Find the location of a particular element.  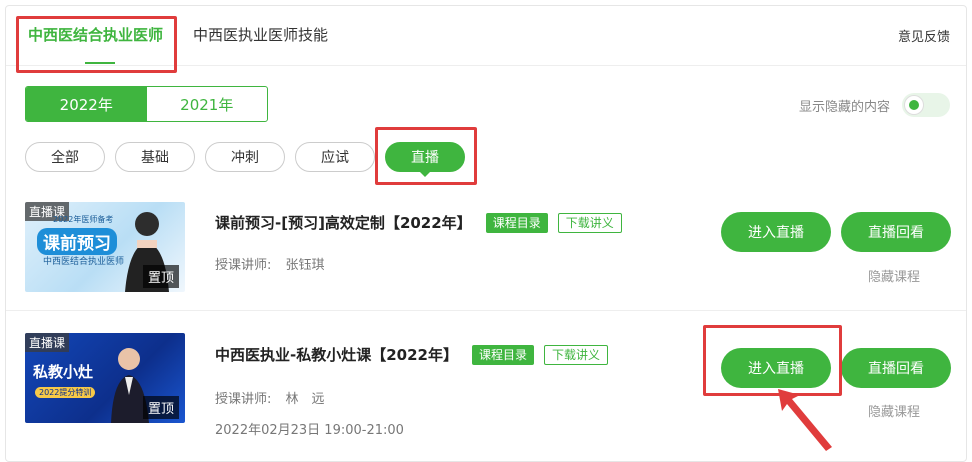

teacher-info: 授课讲师: 林 远 is located at coordinates (270, 397).